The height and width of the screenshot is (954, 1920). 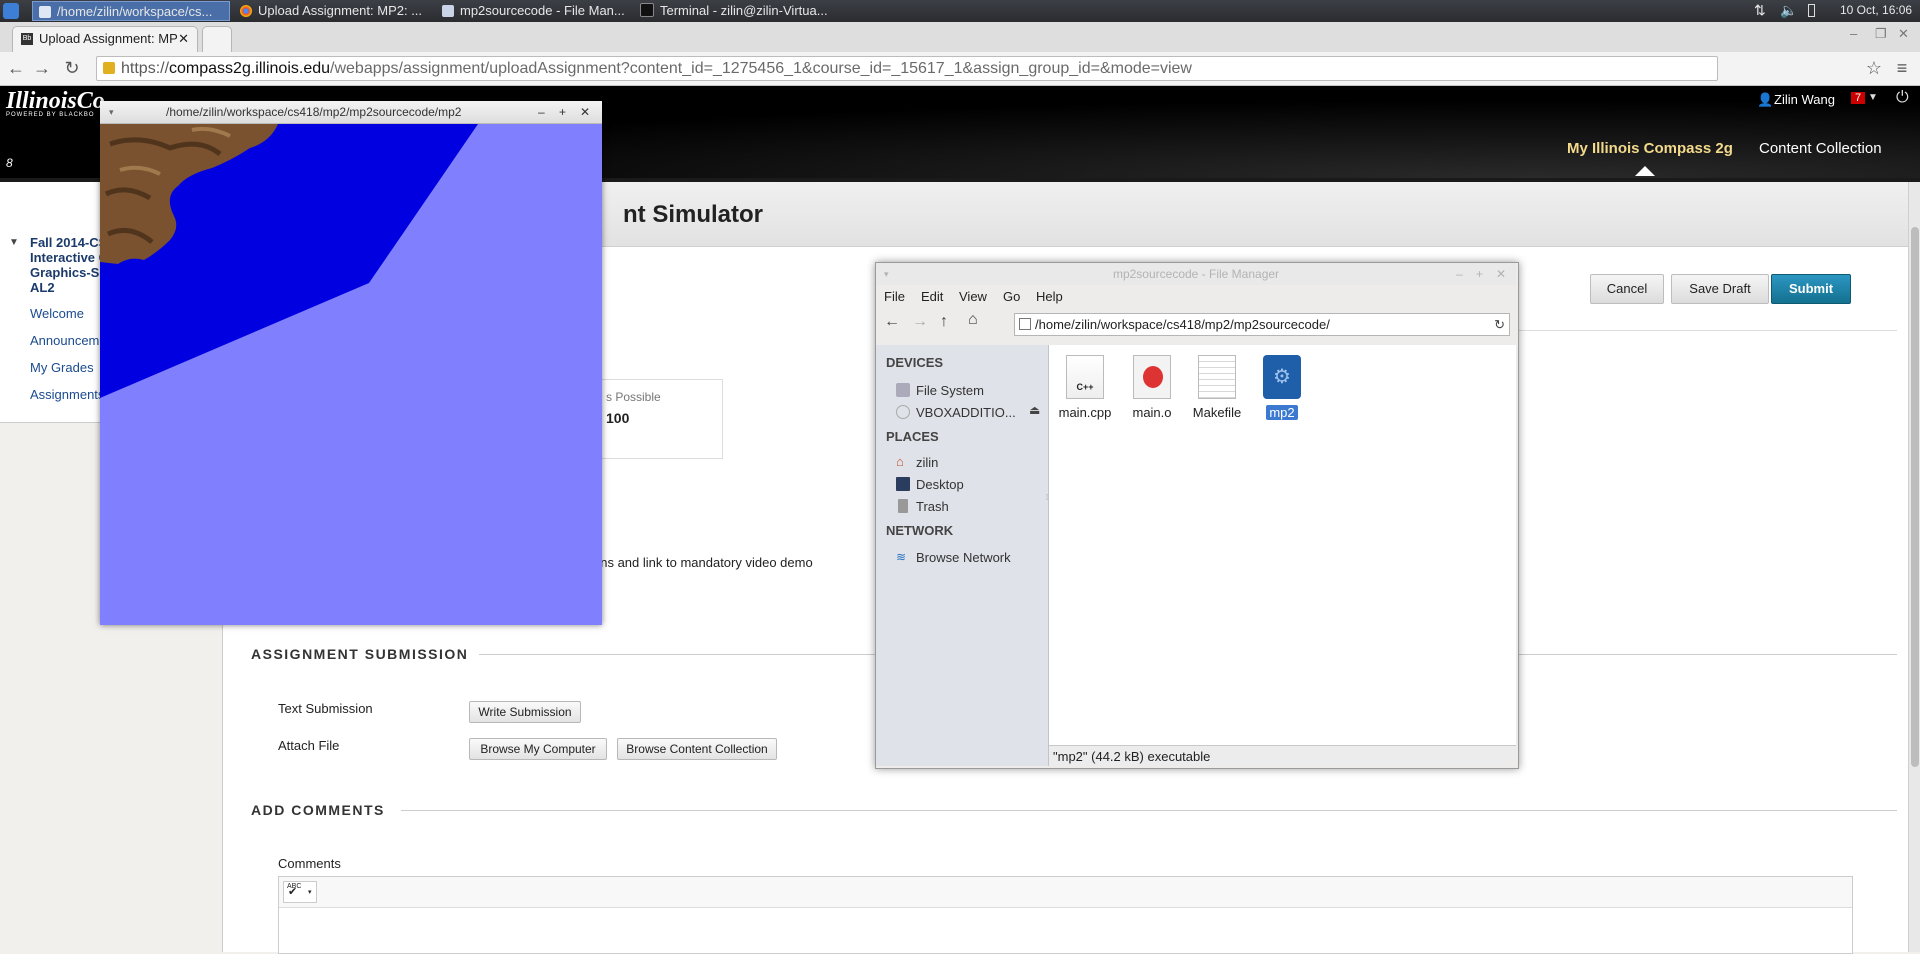 I want to click on spellcheck-button: ABC ✔ ▾, so click(x=300, y=892).